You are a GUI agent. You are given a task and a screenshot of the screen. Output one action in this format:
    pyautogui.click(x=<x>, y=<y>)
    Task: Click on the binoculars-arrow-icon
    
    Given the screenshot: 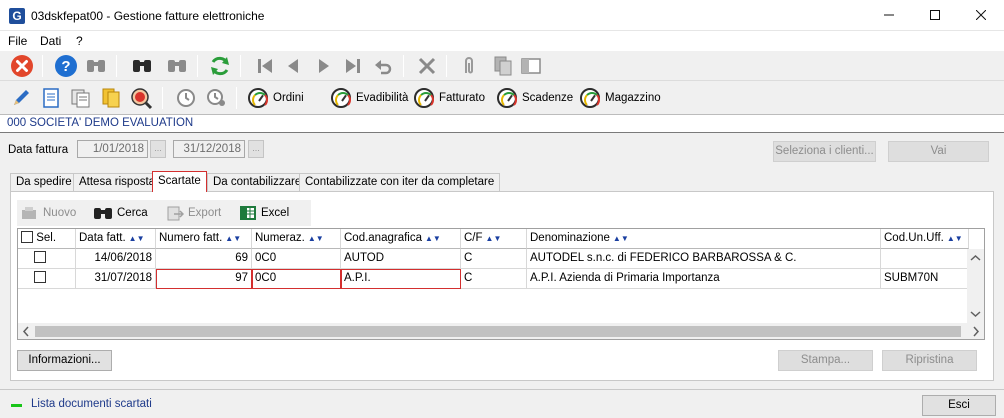 What is the action you would take?
    pyautogui.click(x=177, y=66)
    